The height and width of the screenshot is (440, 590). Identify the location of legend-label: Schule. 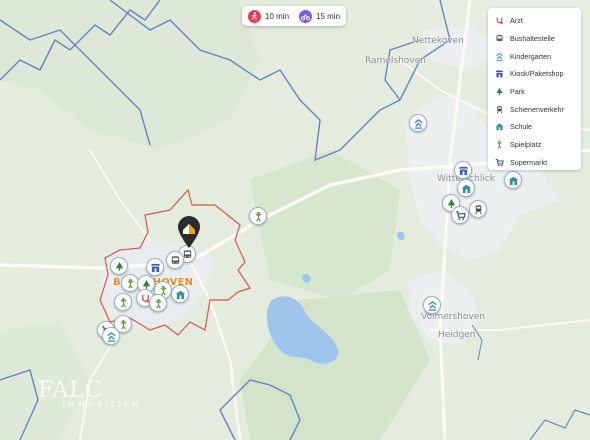
(521, 127).